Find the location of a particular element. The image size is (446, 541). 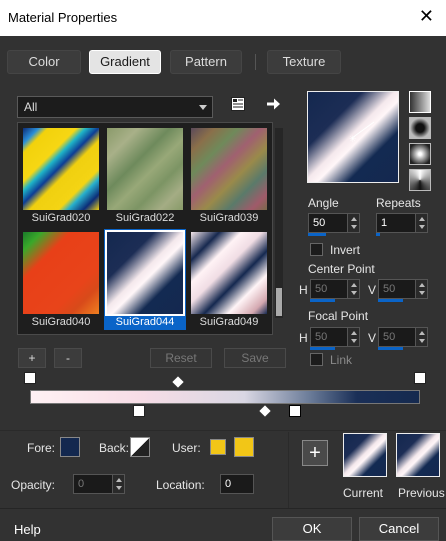

footer-divider is located at coordinates (223, 508).